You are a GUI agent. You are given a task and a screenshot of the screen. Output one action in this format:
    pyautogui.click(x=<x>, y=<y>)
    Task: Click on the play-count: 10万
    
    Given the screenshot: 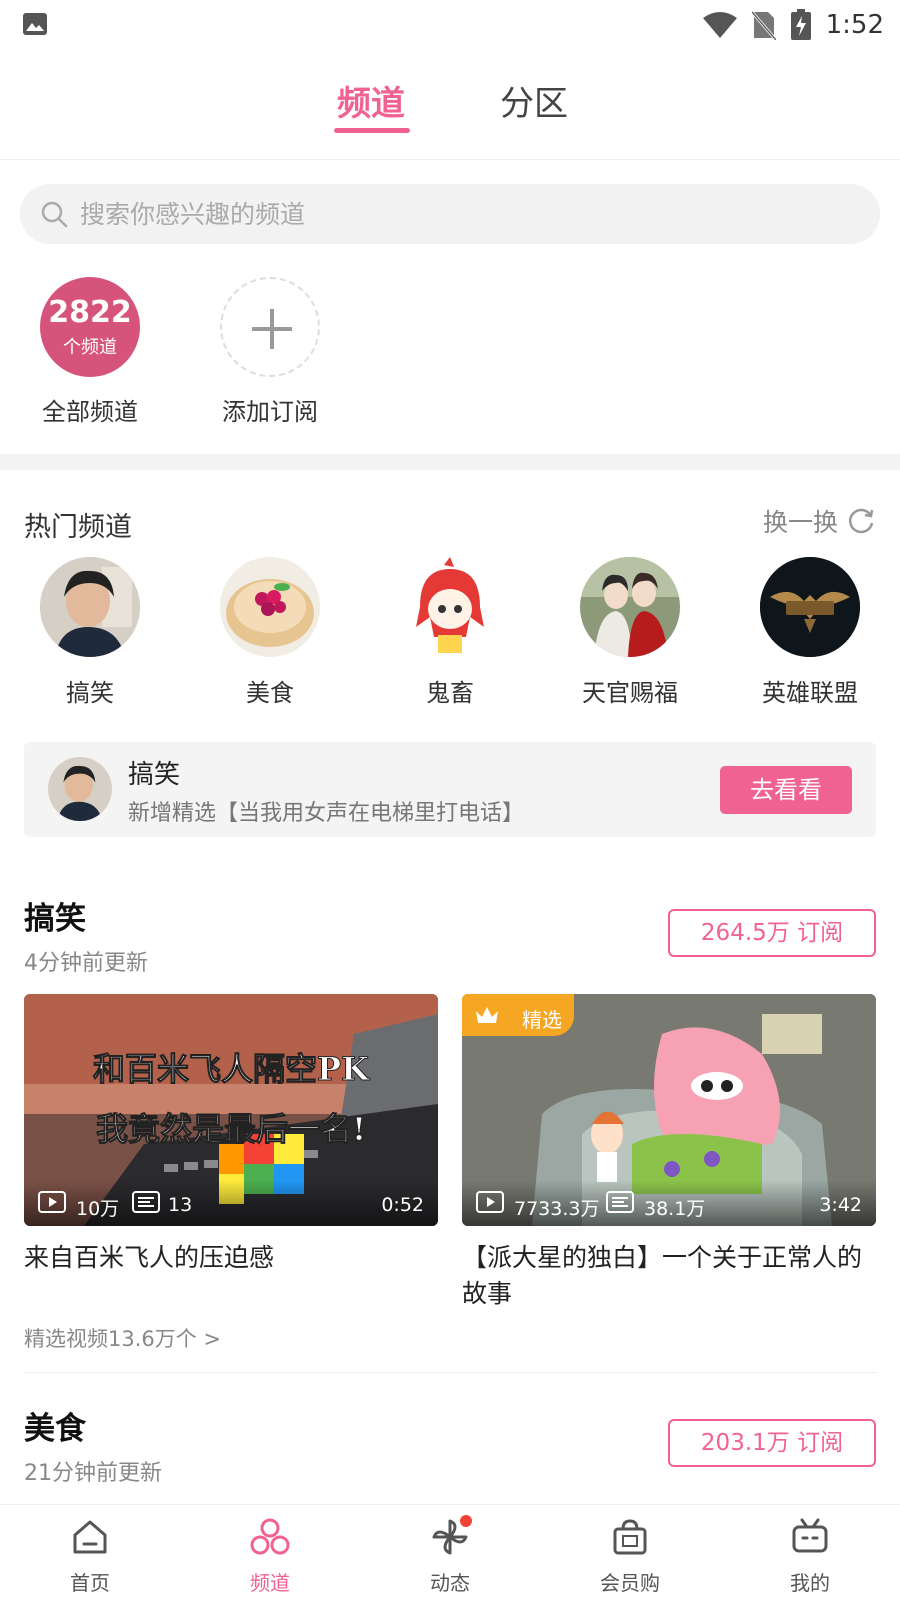 What is the action you would take?
    pyautogui.click(x=98, y=1209)
    